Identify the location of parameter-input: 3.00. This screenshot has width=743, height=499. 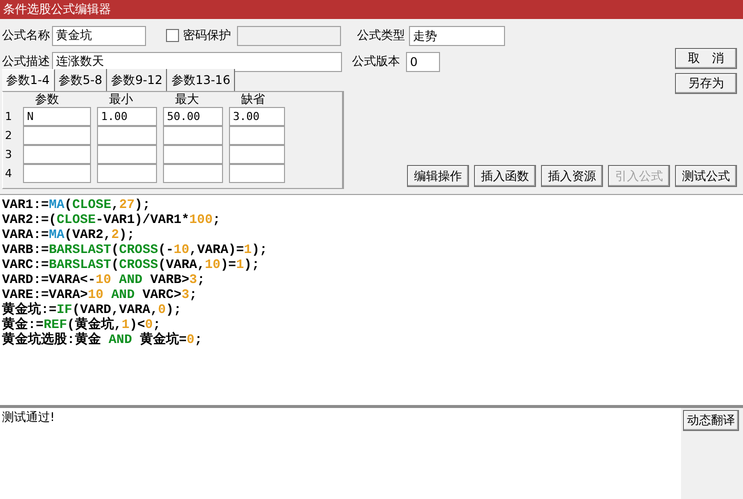
(257, 116).